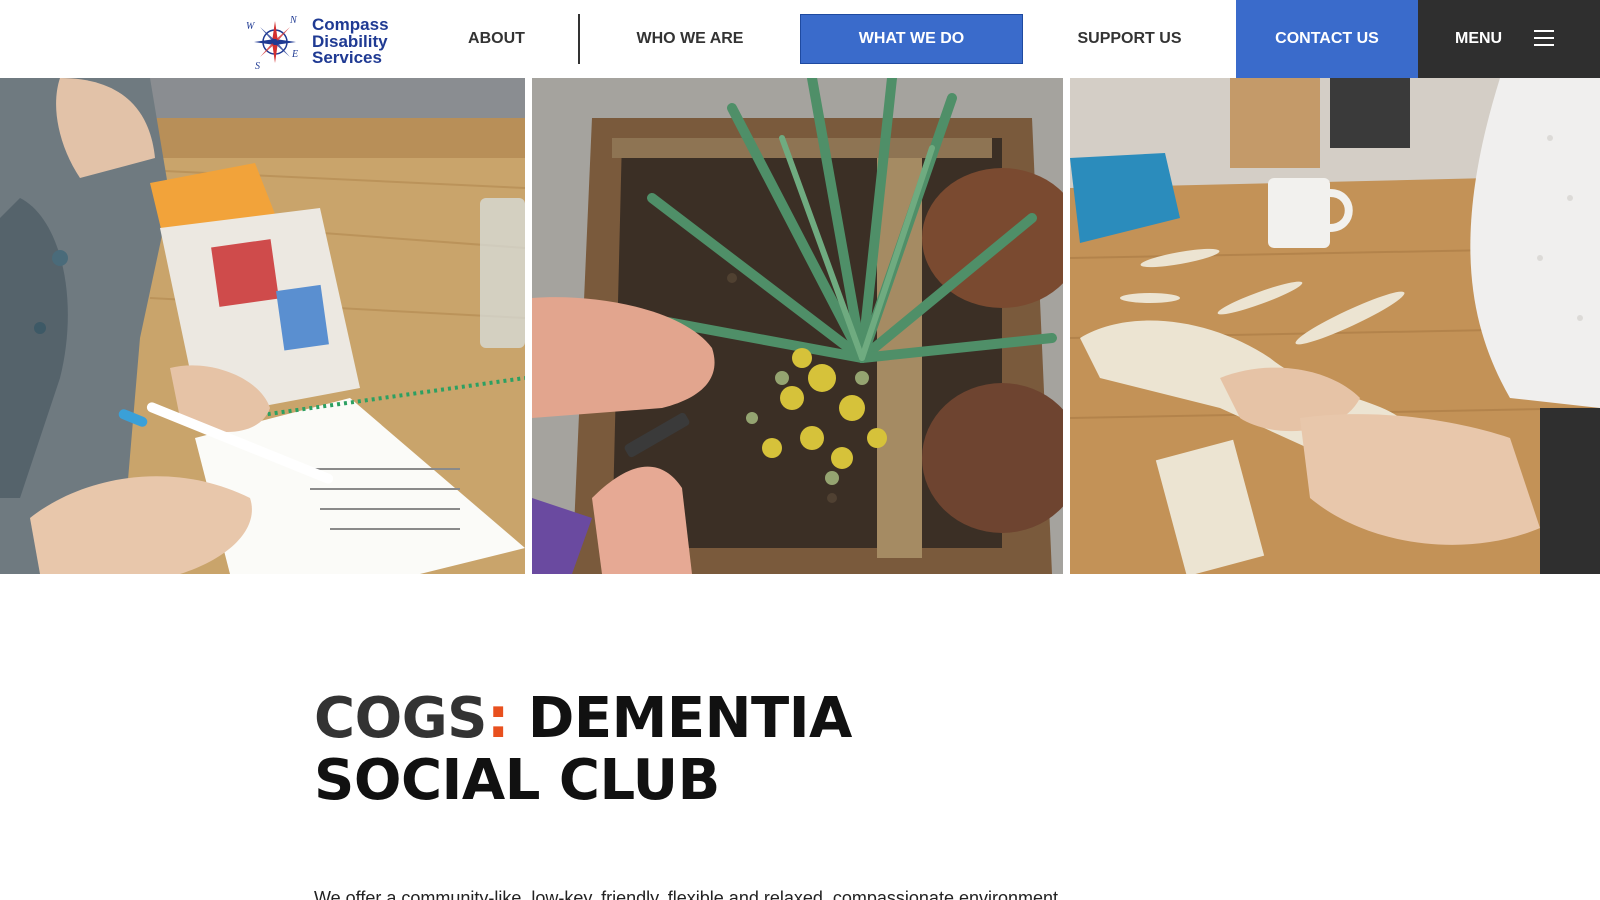  I want to click on nav-who-we-are: WHO WE ARE, so click(690, 39).